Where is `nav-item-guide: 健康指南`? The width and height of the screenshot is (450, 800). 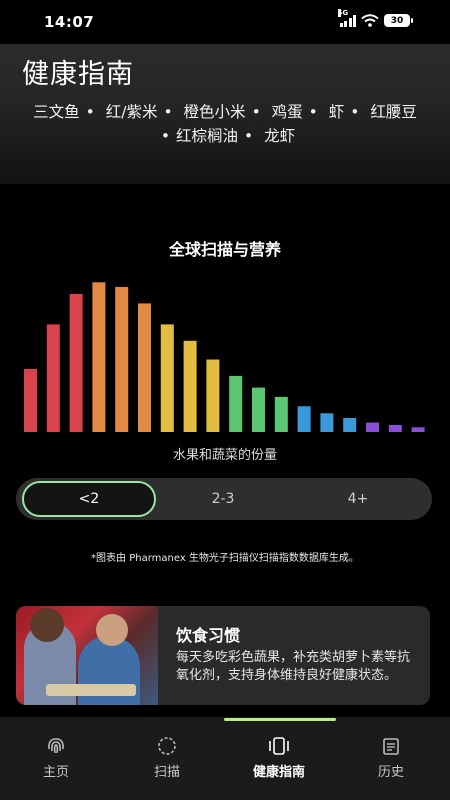 nav-item-guide: 健康指南 is located at coordinates (279, 757).